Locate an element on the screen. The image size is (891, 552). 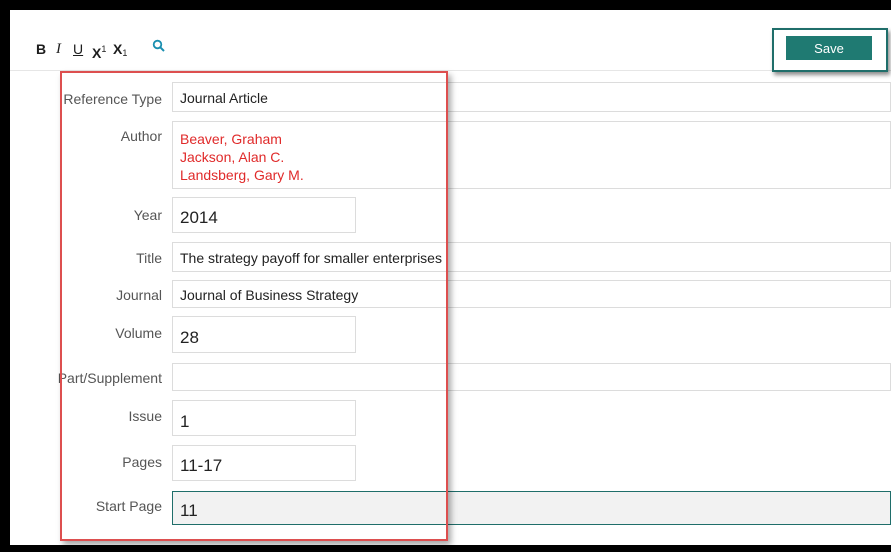
author-item: Jackson, Alan C. is located at coordinates (242, 157).